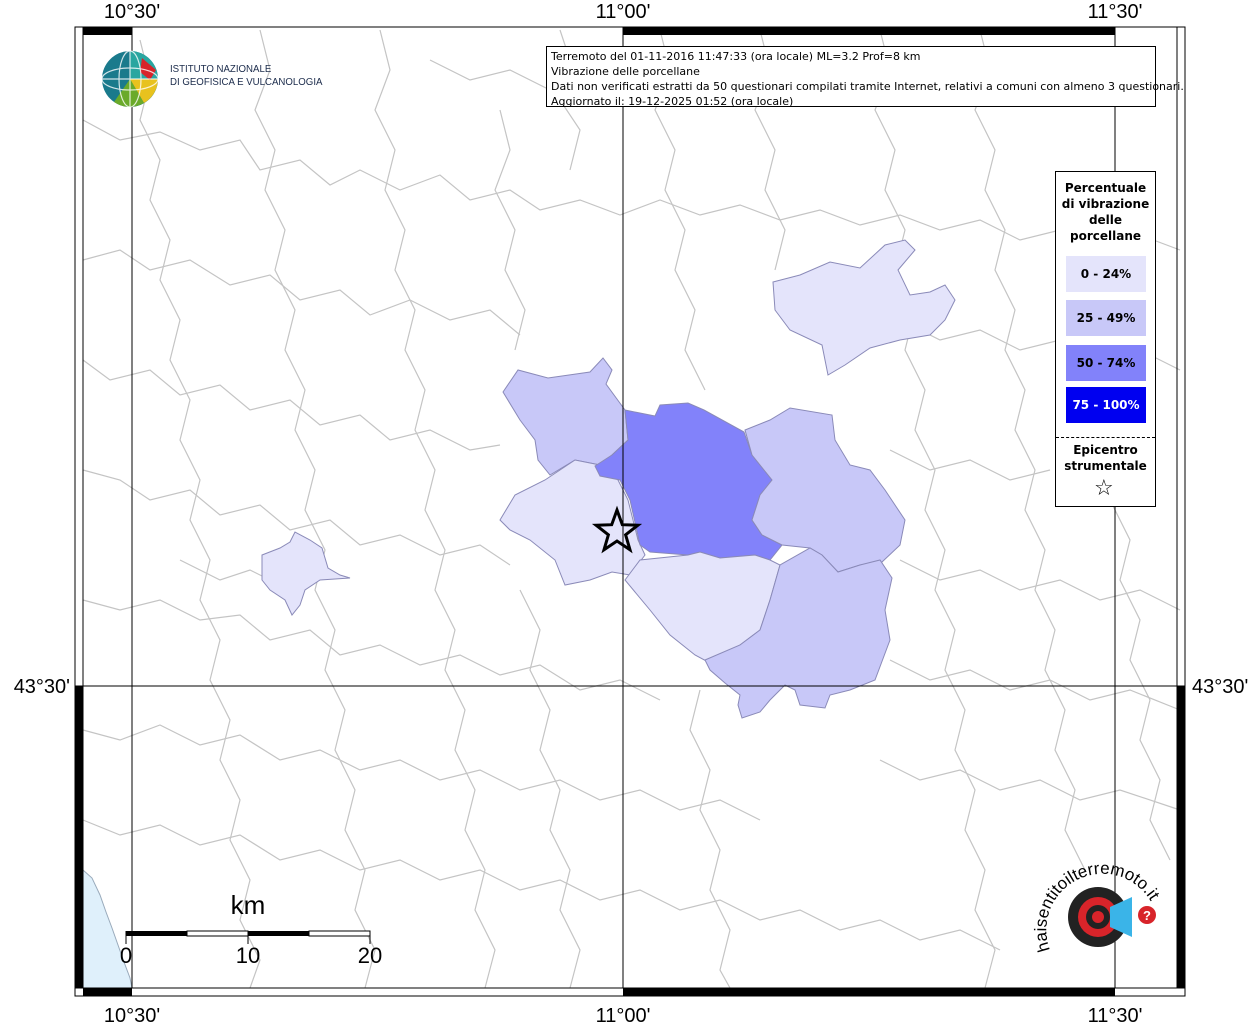 The height and width of the screenshot is (1024, 1258). What do you see at coordinates (623, 1014) in the screenshot?
I see `lon-tick-bottom-2: 11°00'` at bounding box center [623, 1014].